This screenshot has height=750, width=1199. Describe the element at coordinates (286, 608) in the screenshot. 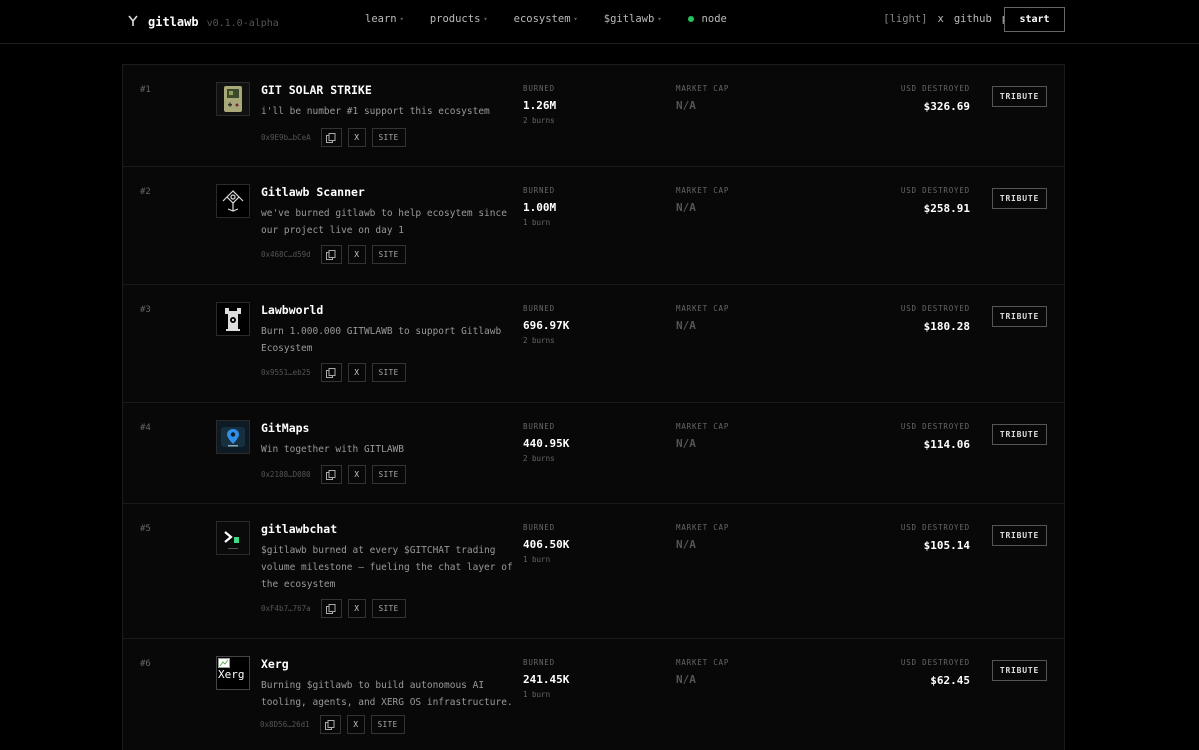

I see `contract-address: 0xF4b7…767a` at that location.